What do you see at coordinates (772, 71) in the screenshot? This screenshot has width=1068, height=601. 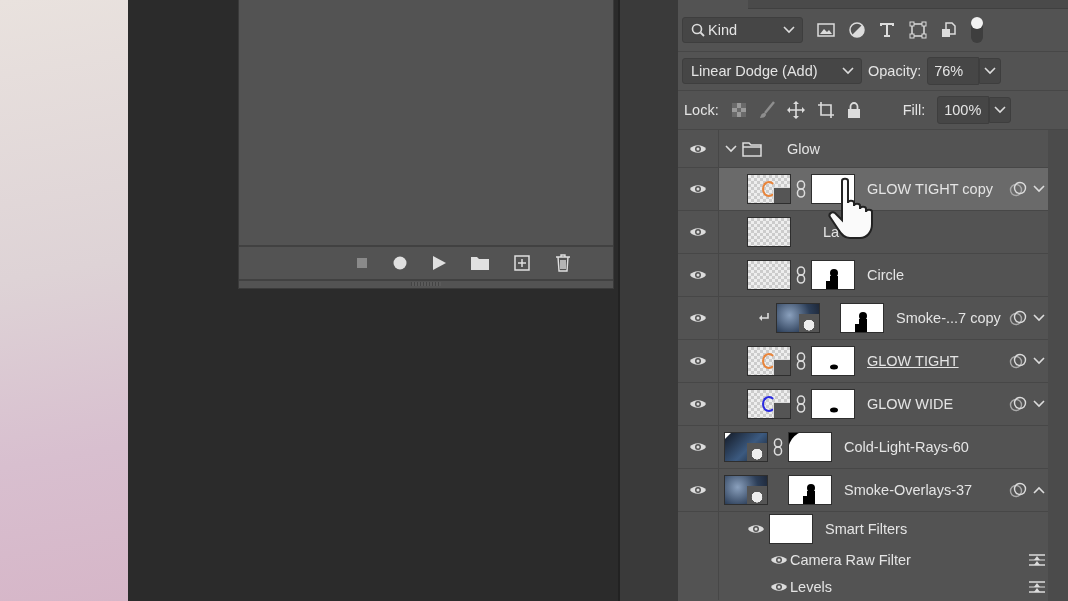 I see `blend-mode-dropdown: Linear Dodge (Add)` at bounding box center [772, 71].